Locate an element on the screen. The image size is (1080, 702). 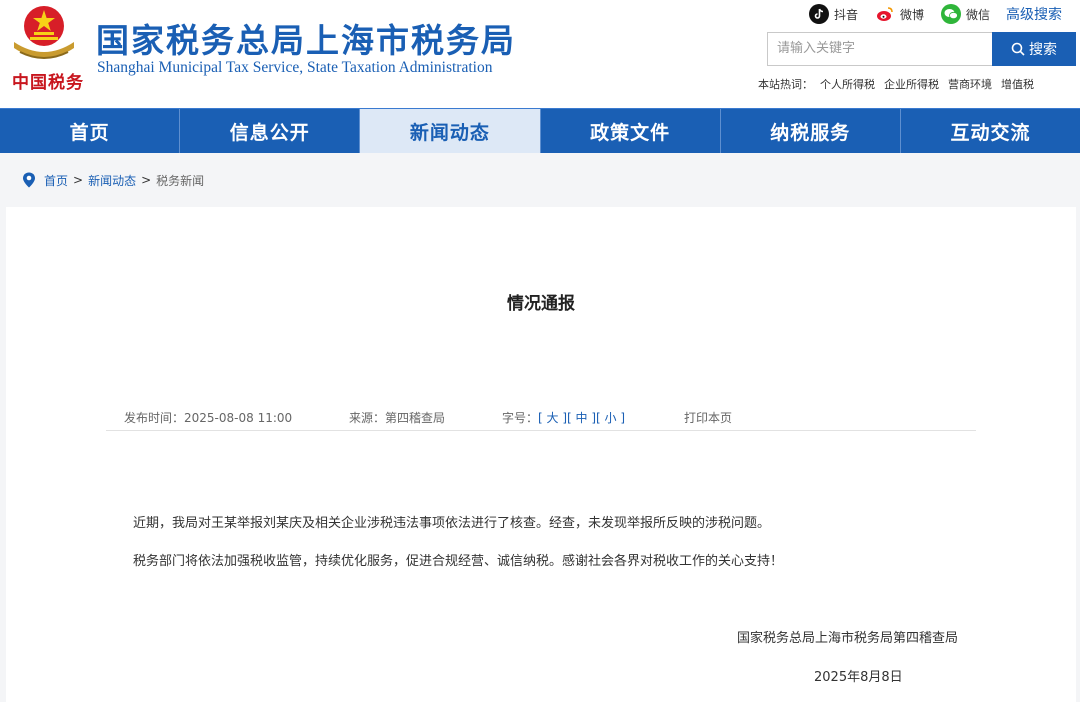
search-button: 搜索 is located at coordinates (1034, 49).